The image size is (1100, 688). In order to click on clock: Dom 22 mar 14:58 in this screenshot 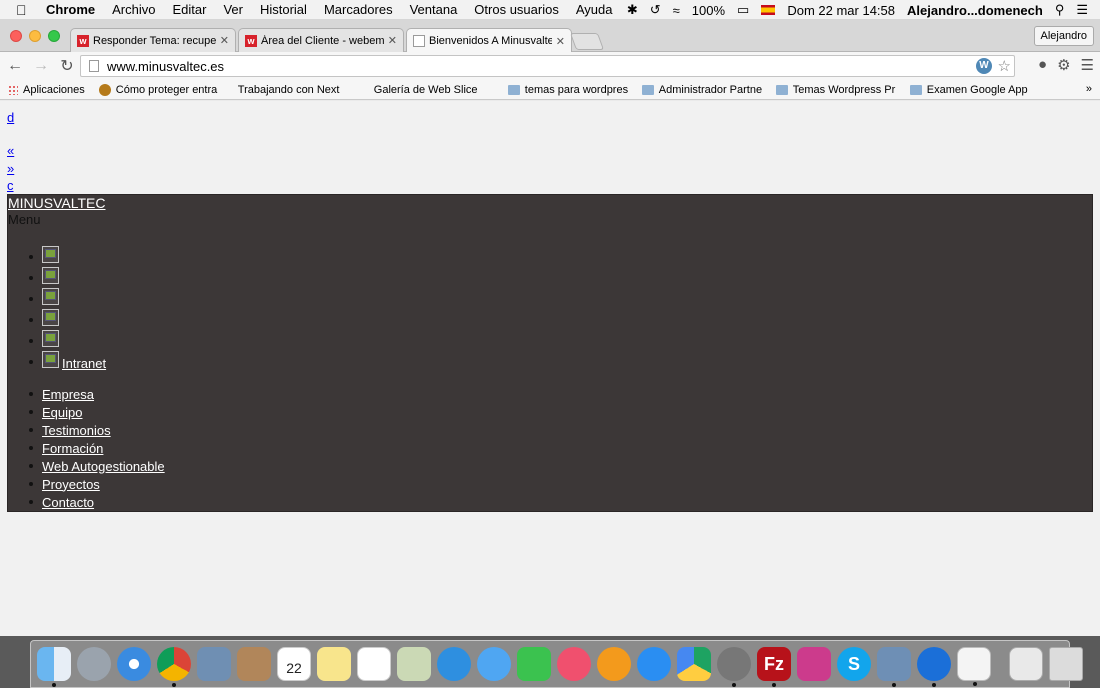, I will do `click(841, 10)`.